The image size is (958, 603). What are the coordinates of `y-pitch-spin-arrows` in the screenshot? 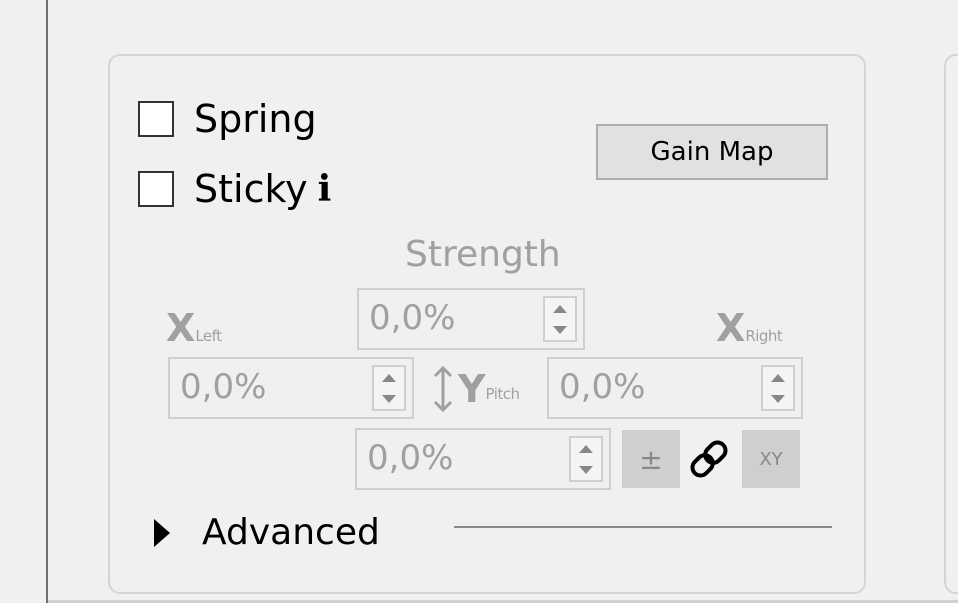 It's located at (586, 459).